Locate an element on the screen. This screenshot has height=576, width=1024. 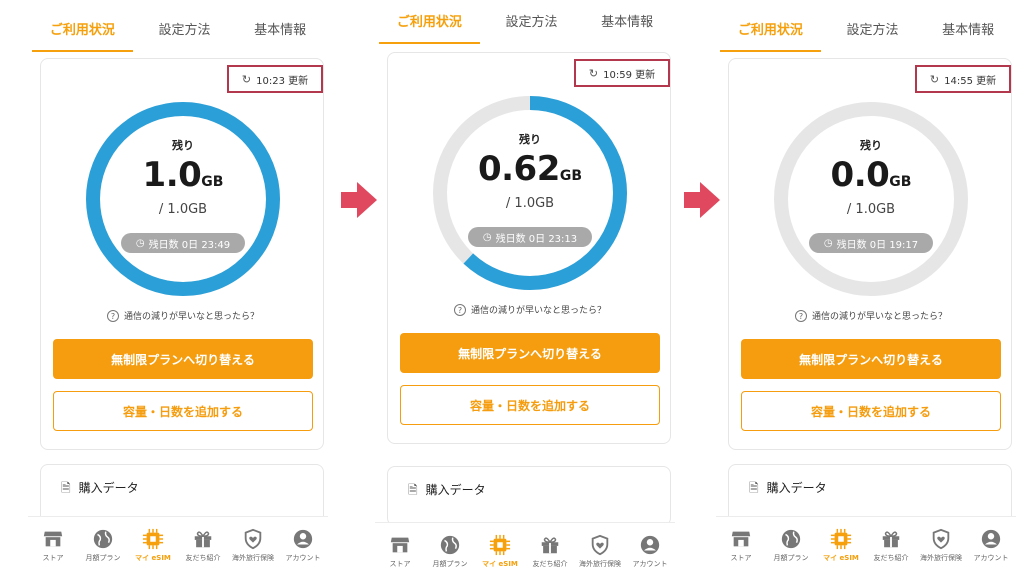
update-time: 10:23 更新 is located at coordinates (282, 81).